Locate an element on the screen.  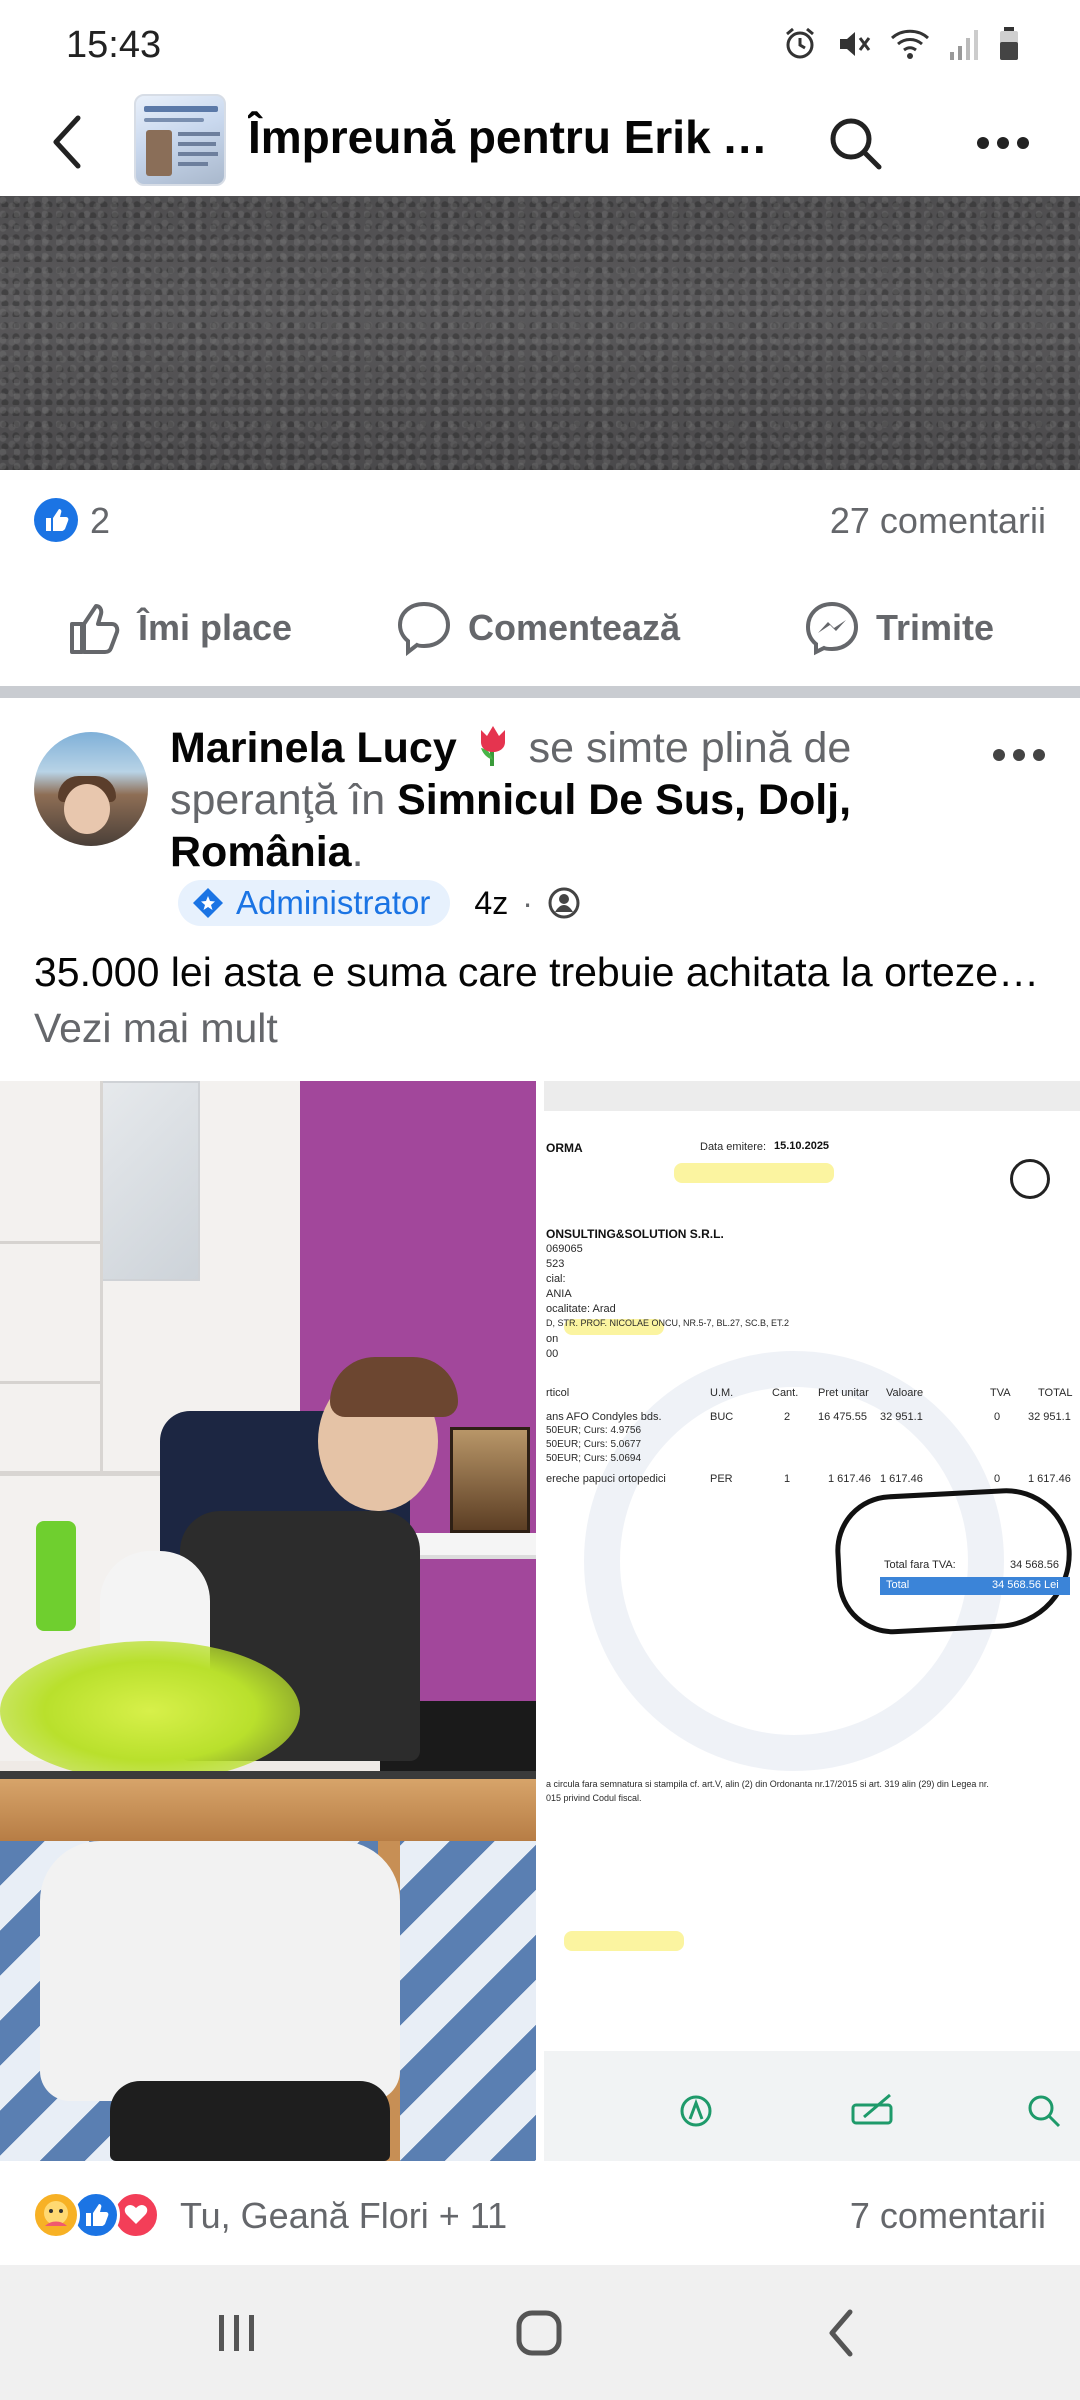
like-count: 2 is located at coordinates (100, 521).